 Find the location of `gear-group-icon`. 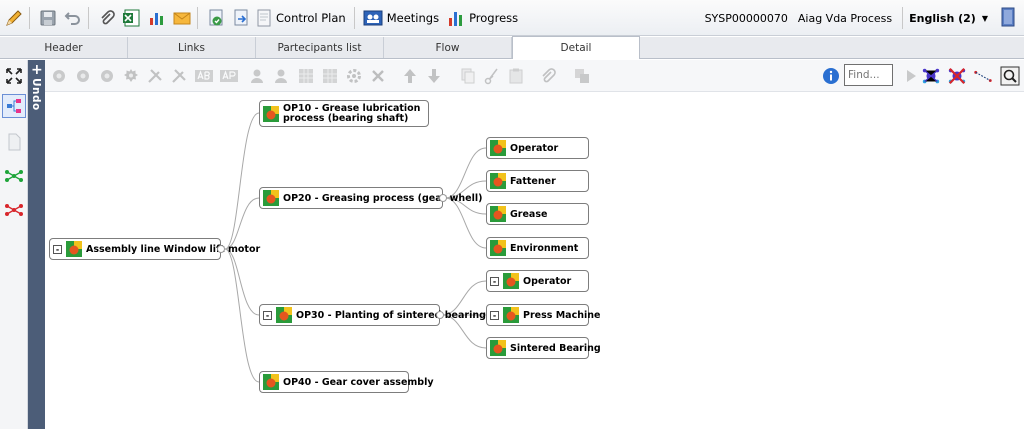

gear-group-icon is located at coordinates (59, 76).